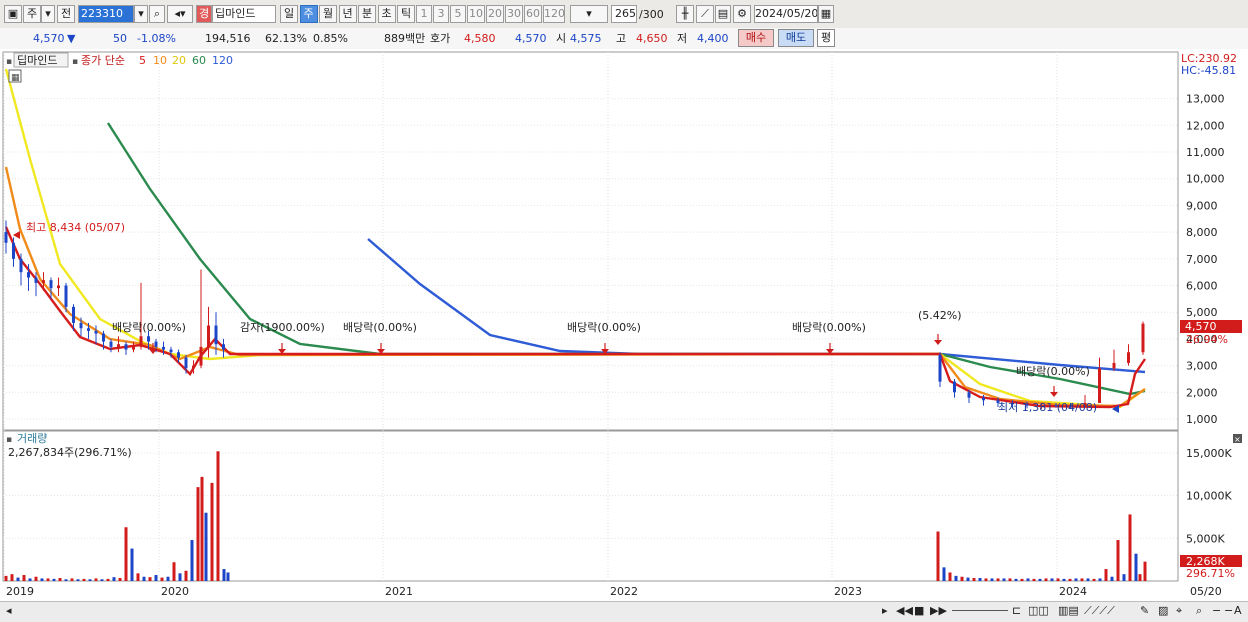 This screenshot has height=622, width=1248. Describe the element at coordinates (32, 14) in the screenshot. I see `market-select: 주` at that location.